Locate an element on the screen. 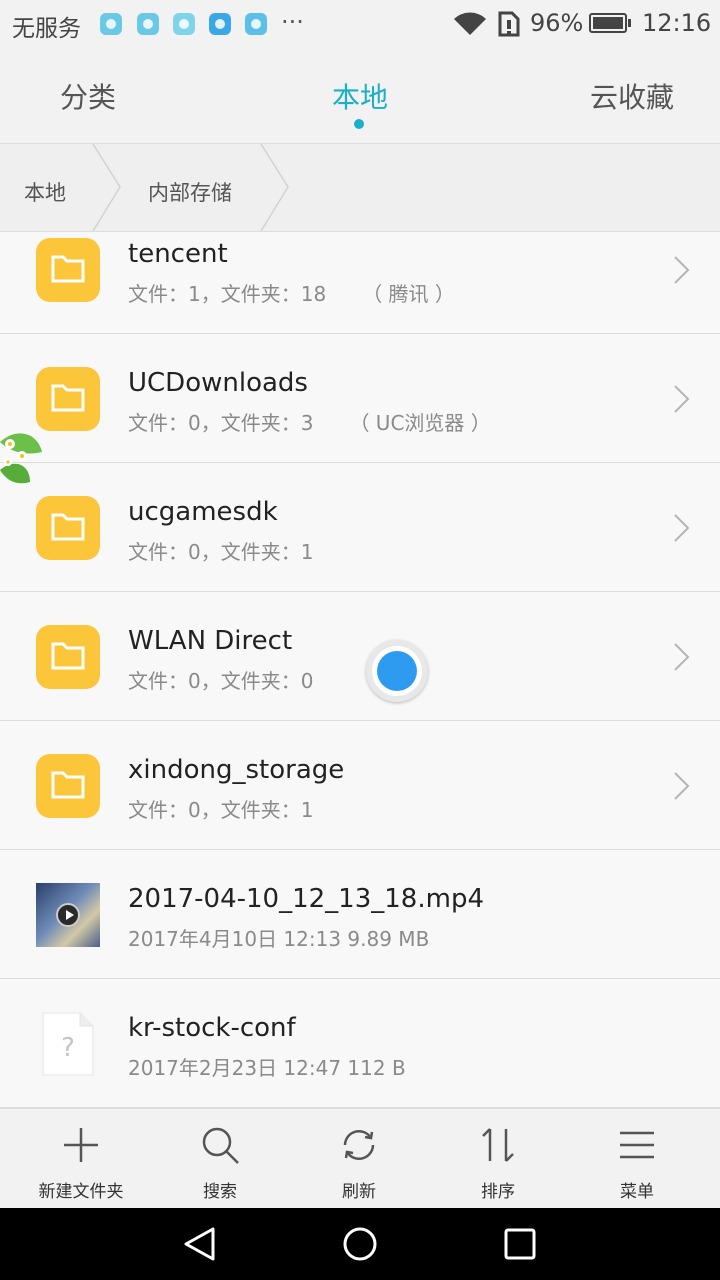 This screenshot has width=720, height=1280. refresh-label: 刷新 is located at coordinates (359, 1192).